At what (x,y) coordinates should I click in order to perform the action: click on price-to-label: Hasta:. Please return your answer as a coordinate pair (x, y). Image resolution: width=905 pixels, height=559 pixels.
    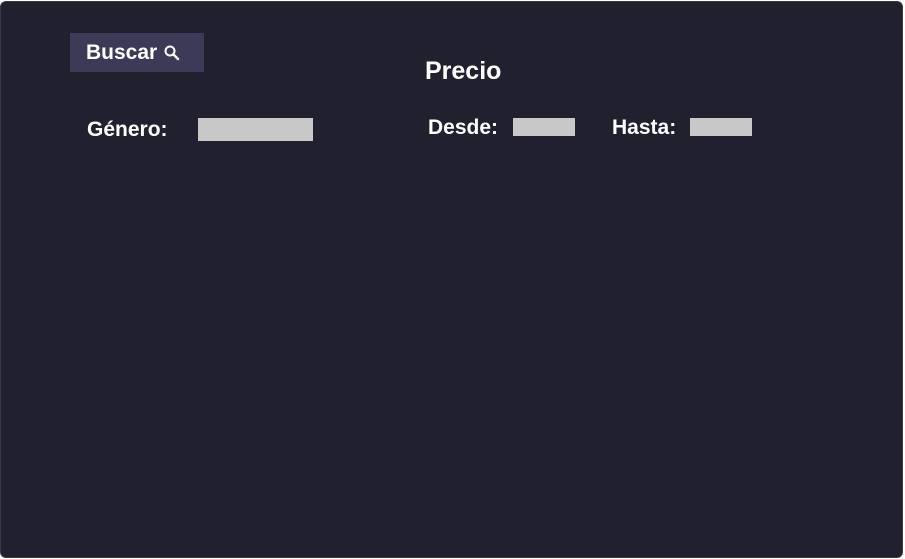
    Looking at the image, I should click on (644, 127).